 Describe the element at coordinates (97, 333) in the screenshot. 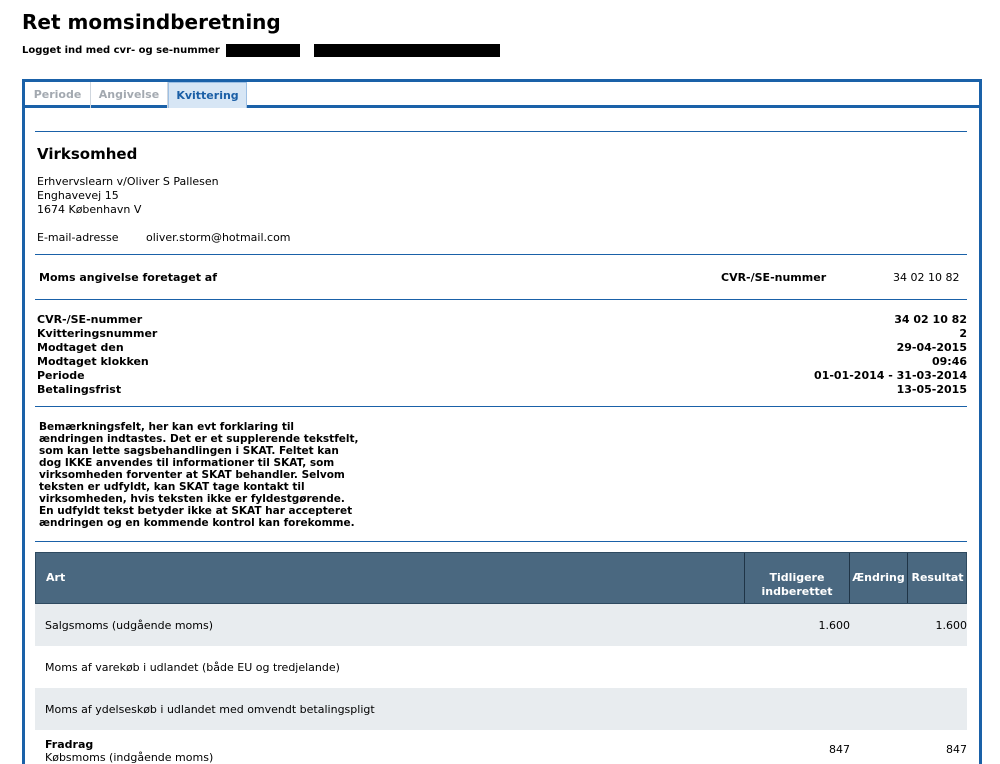

I see `receipt-label: Kvitteringsnummer` at that location.